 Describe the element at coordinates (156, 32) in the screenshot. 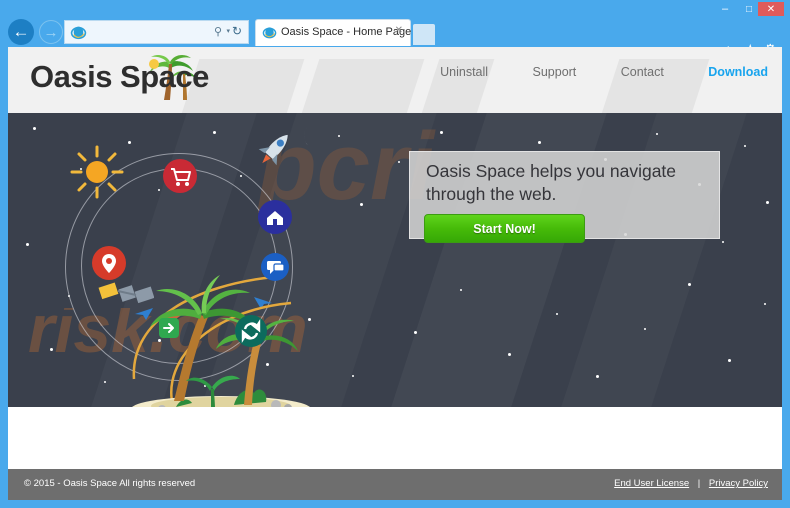

I see `address-bar: ⚲ ▾ ↻` at that location.